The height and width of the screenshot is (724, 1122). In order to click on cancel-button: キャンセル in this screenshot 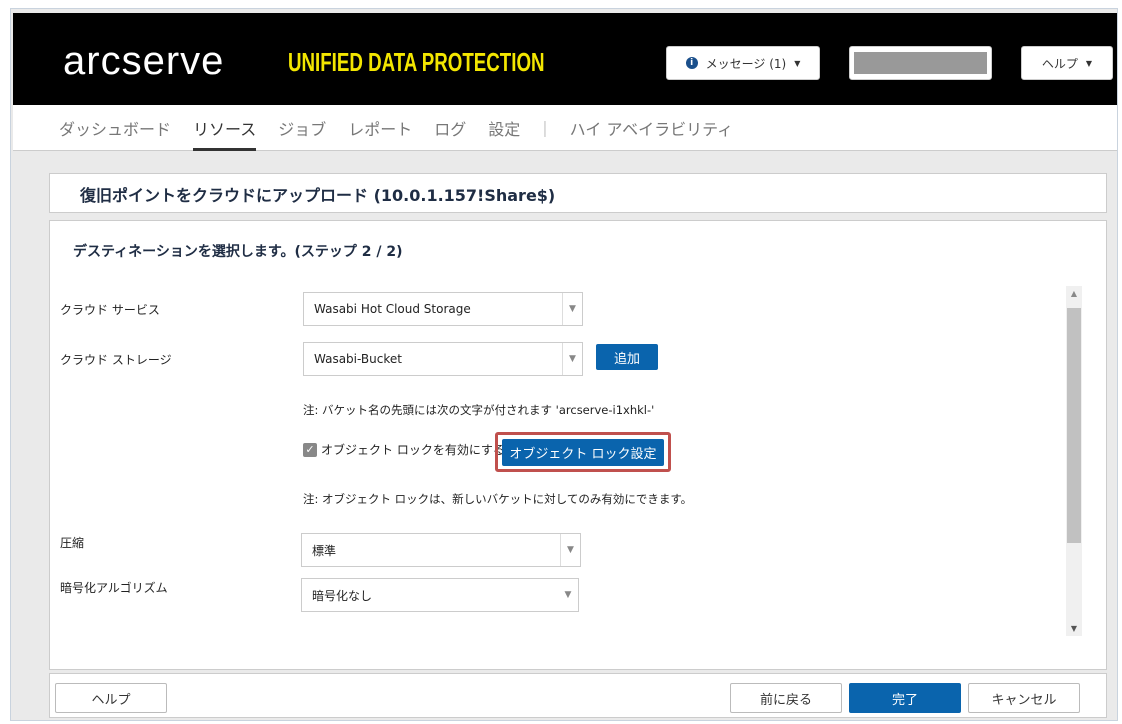, I will do `click(1024, 698)`.